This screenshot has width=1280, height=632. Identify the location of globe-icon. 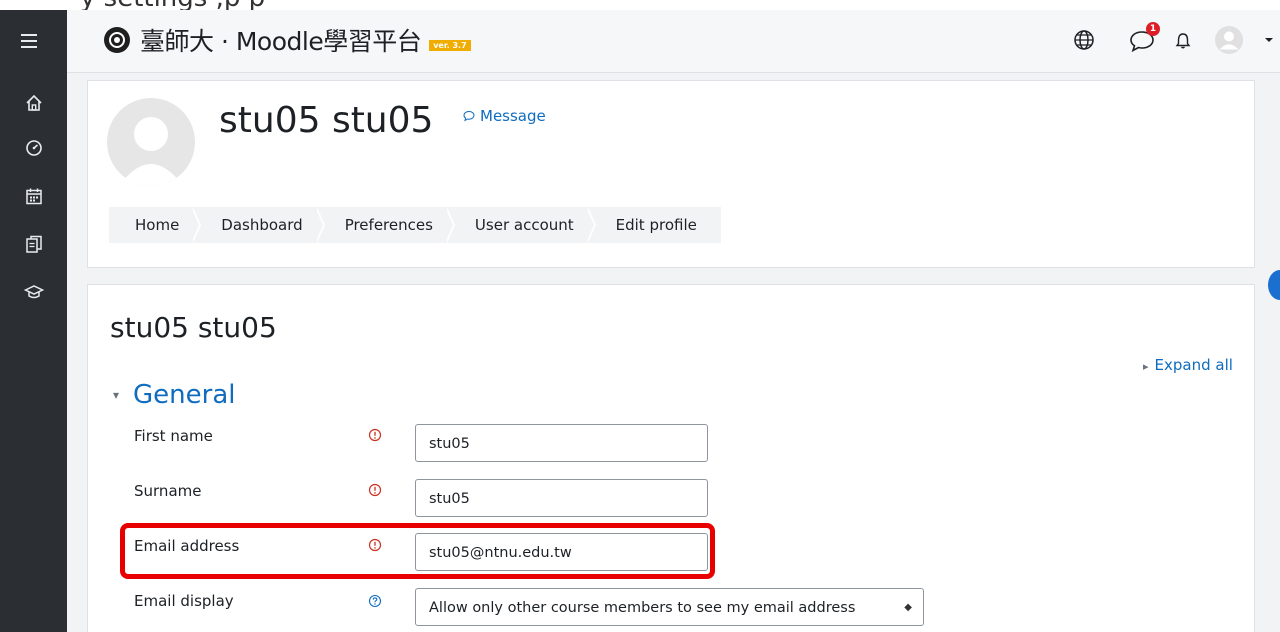
(1084, 40).